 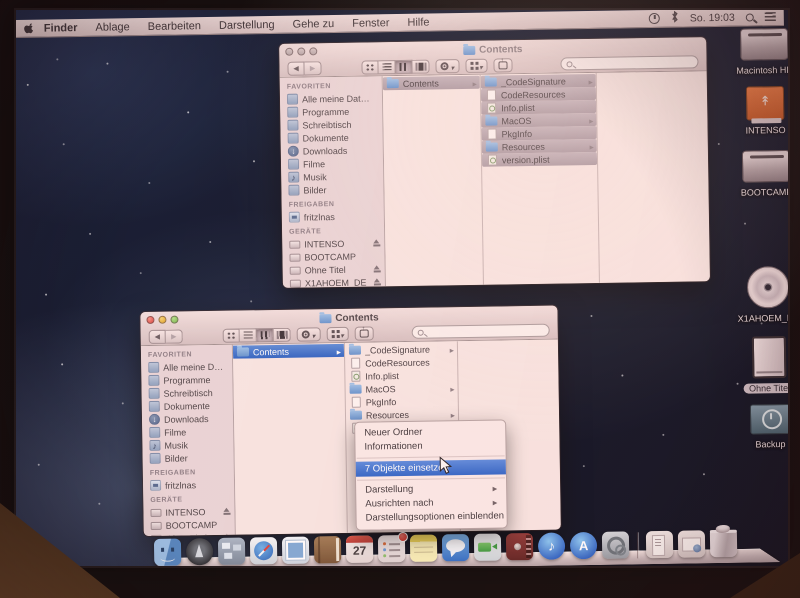 I want to click on dock-trash-icon, so click(x=723, y=543).